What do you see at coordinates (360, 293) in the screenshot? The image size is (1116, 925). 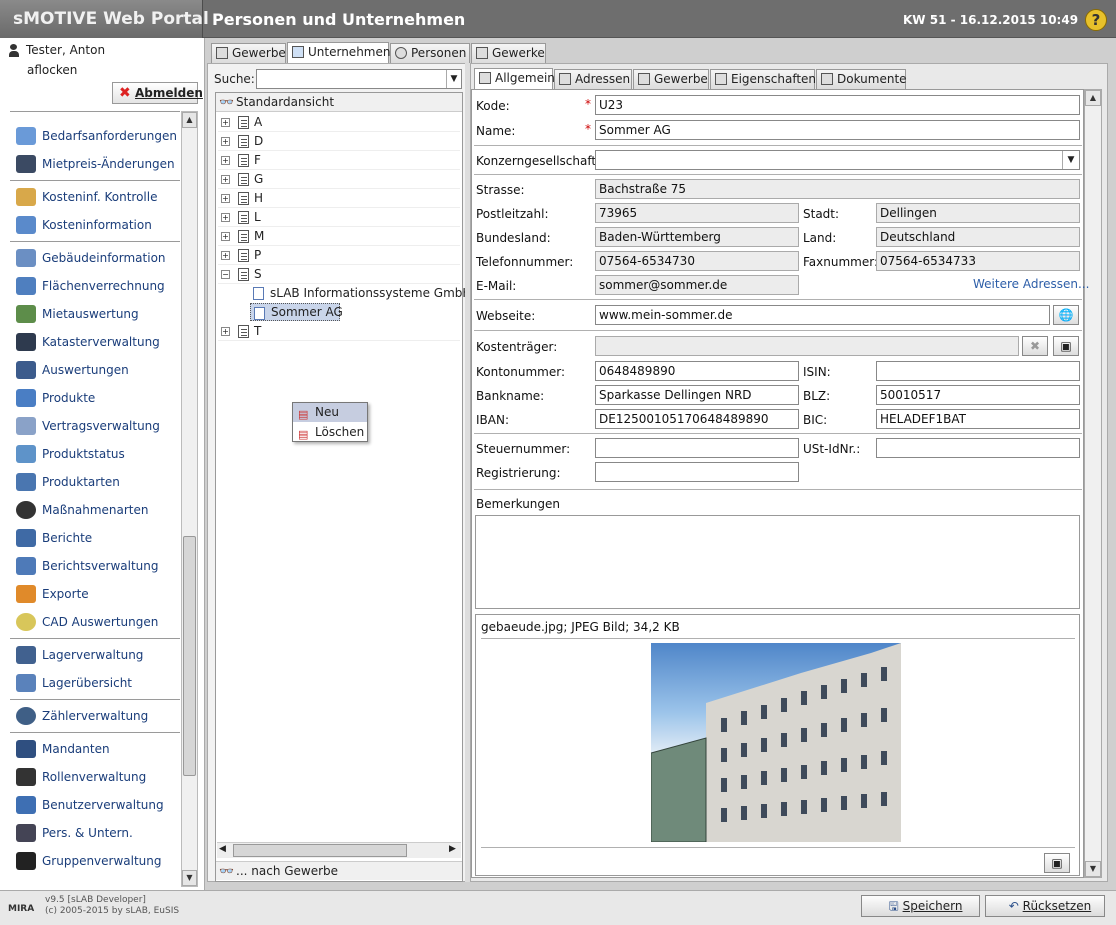 I see `tree-node-slab: sLAB Informationssysteme GmbH` at bounding box center [360, 293].